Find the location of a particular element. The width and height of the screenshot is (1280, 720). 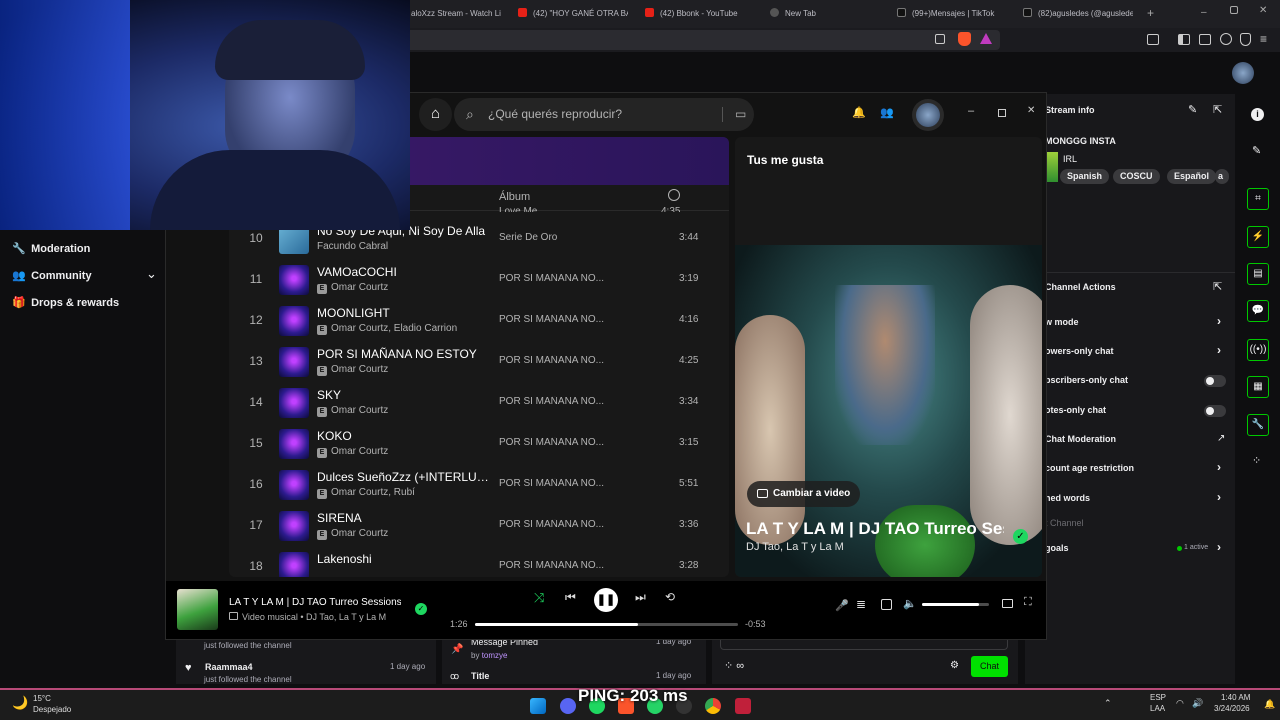

tab-stream: aloXzz Stream - Watch Li is located at coordinates (458, 14).